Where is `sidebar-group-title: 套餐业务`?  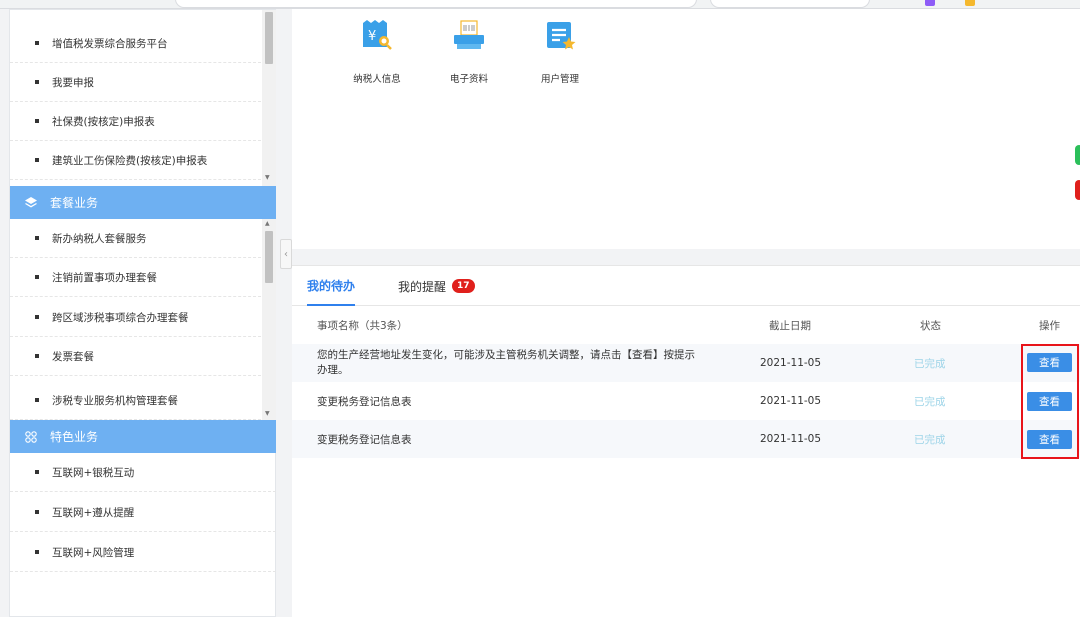 sidebar-group-title: 套餐业务 is located at coordinates (74, 203).